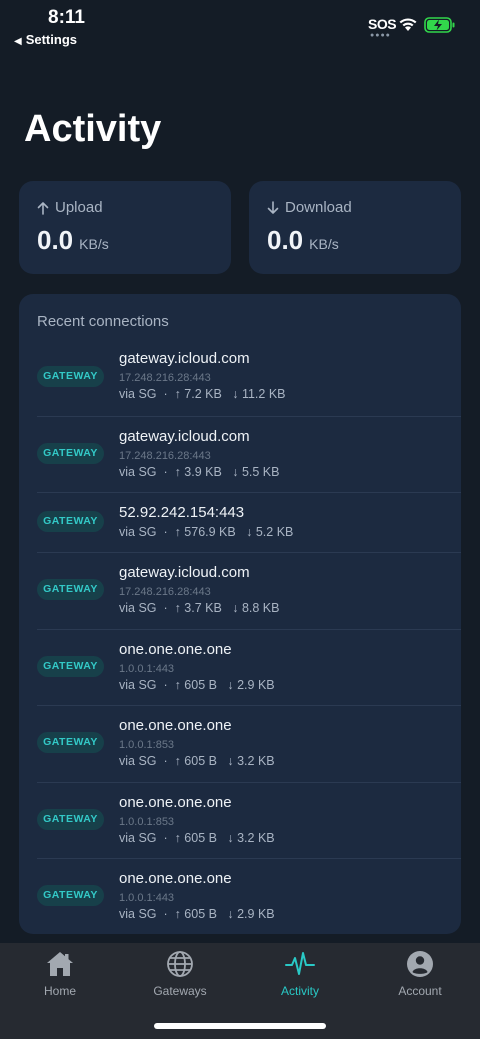  I want to click on back-link-label: Settings, so click(51, 39).